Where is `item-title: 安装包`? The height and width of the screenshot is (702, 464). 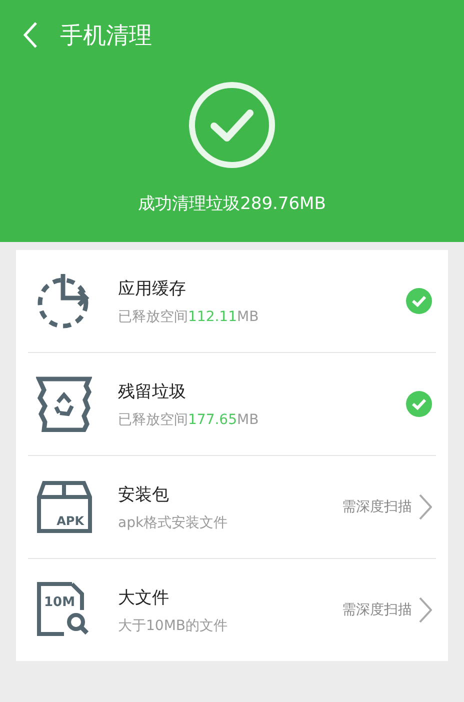
item-title: 安装包 is located at coordinates (144, 495).